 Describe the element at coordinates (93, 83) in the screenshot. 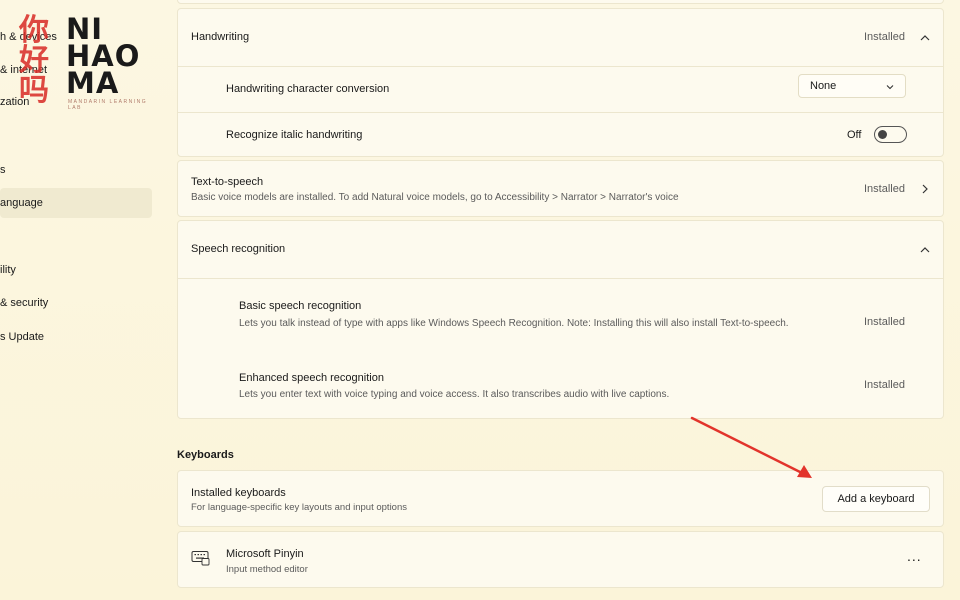

I see `logo-word: MA` at that location.